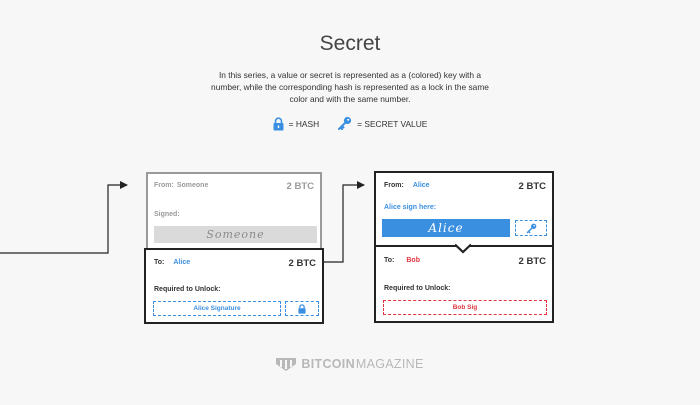 The width and height of the screenshot is (700, 405). I want to click on flow-connectors, so click(182, 222).